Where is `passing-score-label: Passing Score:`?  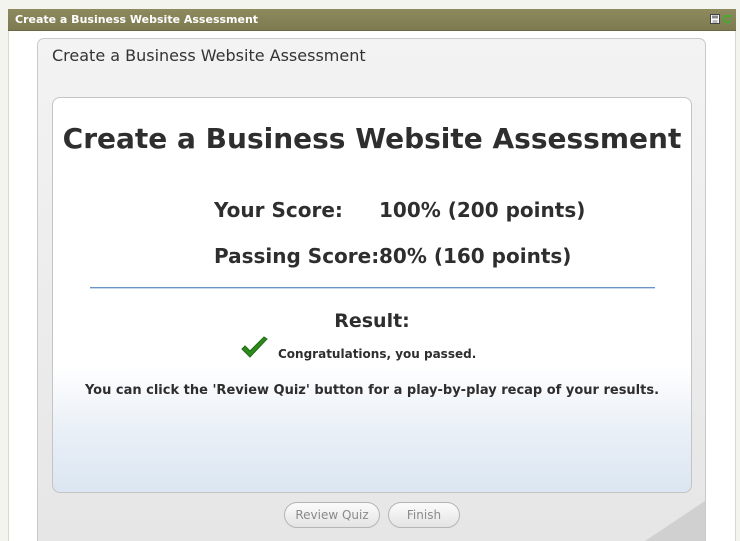
passing-score-label: Passing Score: is located at coordinates (297, 256).